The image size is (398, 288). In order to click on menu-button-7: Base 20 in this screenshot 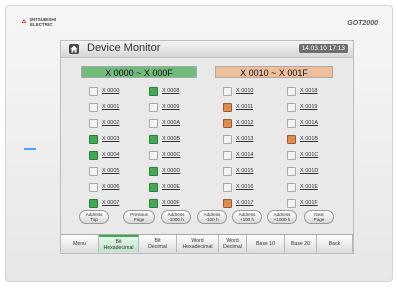, I will do `click(301, 243)`.